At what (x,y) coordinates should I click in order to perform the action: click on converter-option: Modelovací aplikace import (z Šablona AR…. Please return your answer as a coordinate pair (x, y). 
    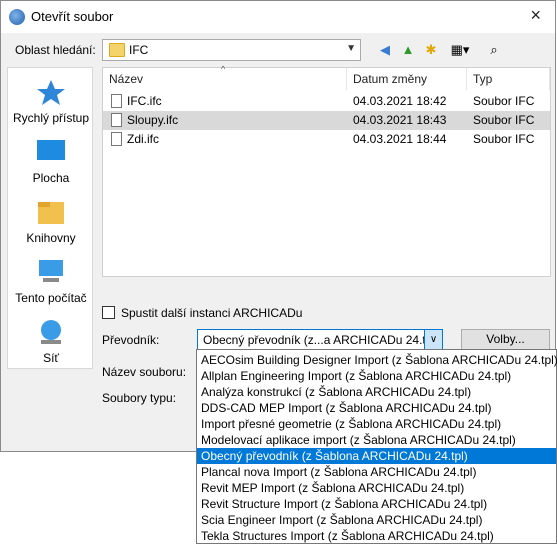
    Looking at the image, I should click on (376, 440).